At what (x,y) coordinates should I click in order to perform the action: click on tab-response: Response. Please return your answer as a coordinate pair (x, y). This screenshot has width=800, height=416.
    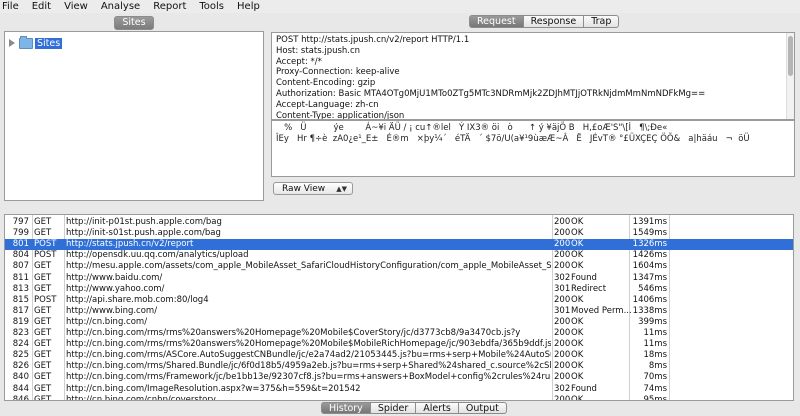
    Looking at the image, I should click on (553, 21).